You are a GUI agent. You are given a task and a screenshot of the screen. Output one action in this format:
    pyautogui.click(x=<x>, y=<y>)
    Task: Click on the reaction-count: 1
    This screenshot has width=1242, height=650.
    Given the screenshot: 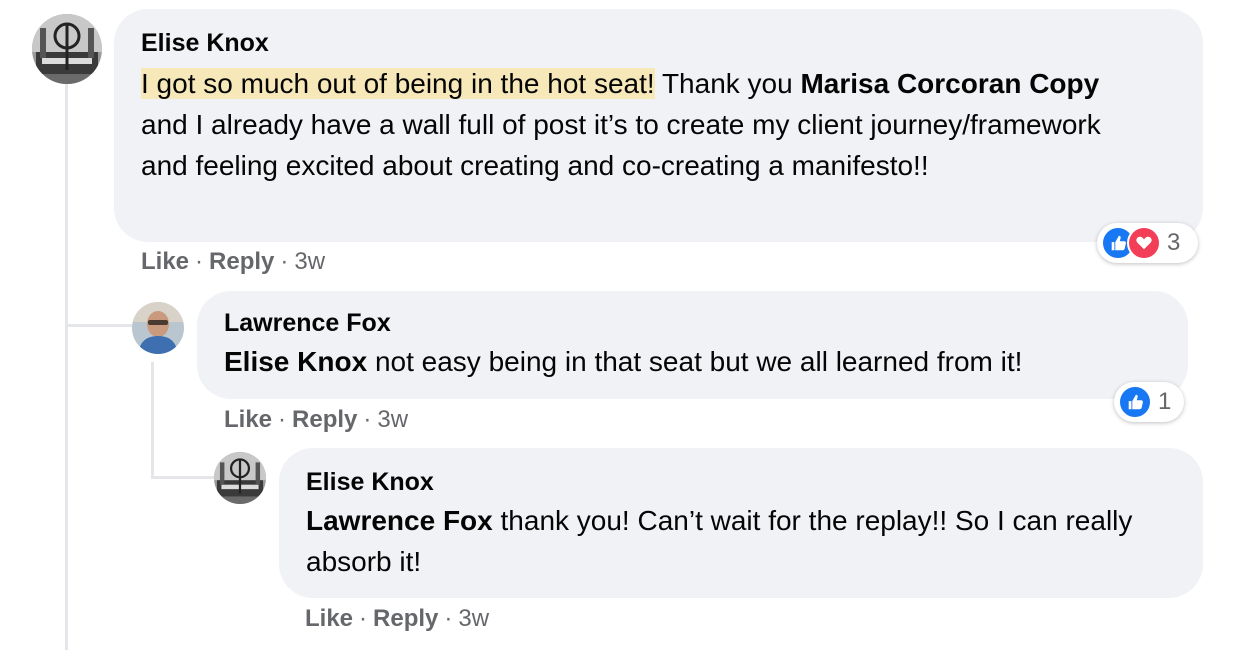 What is the action you would take?
    pyautogui.click(x=1165, y=401)
    